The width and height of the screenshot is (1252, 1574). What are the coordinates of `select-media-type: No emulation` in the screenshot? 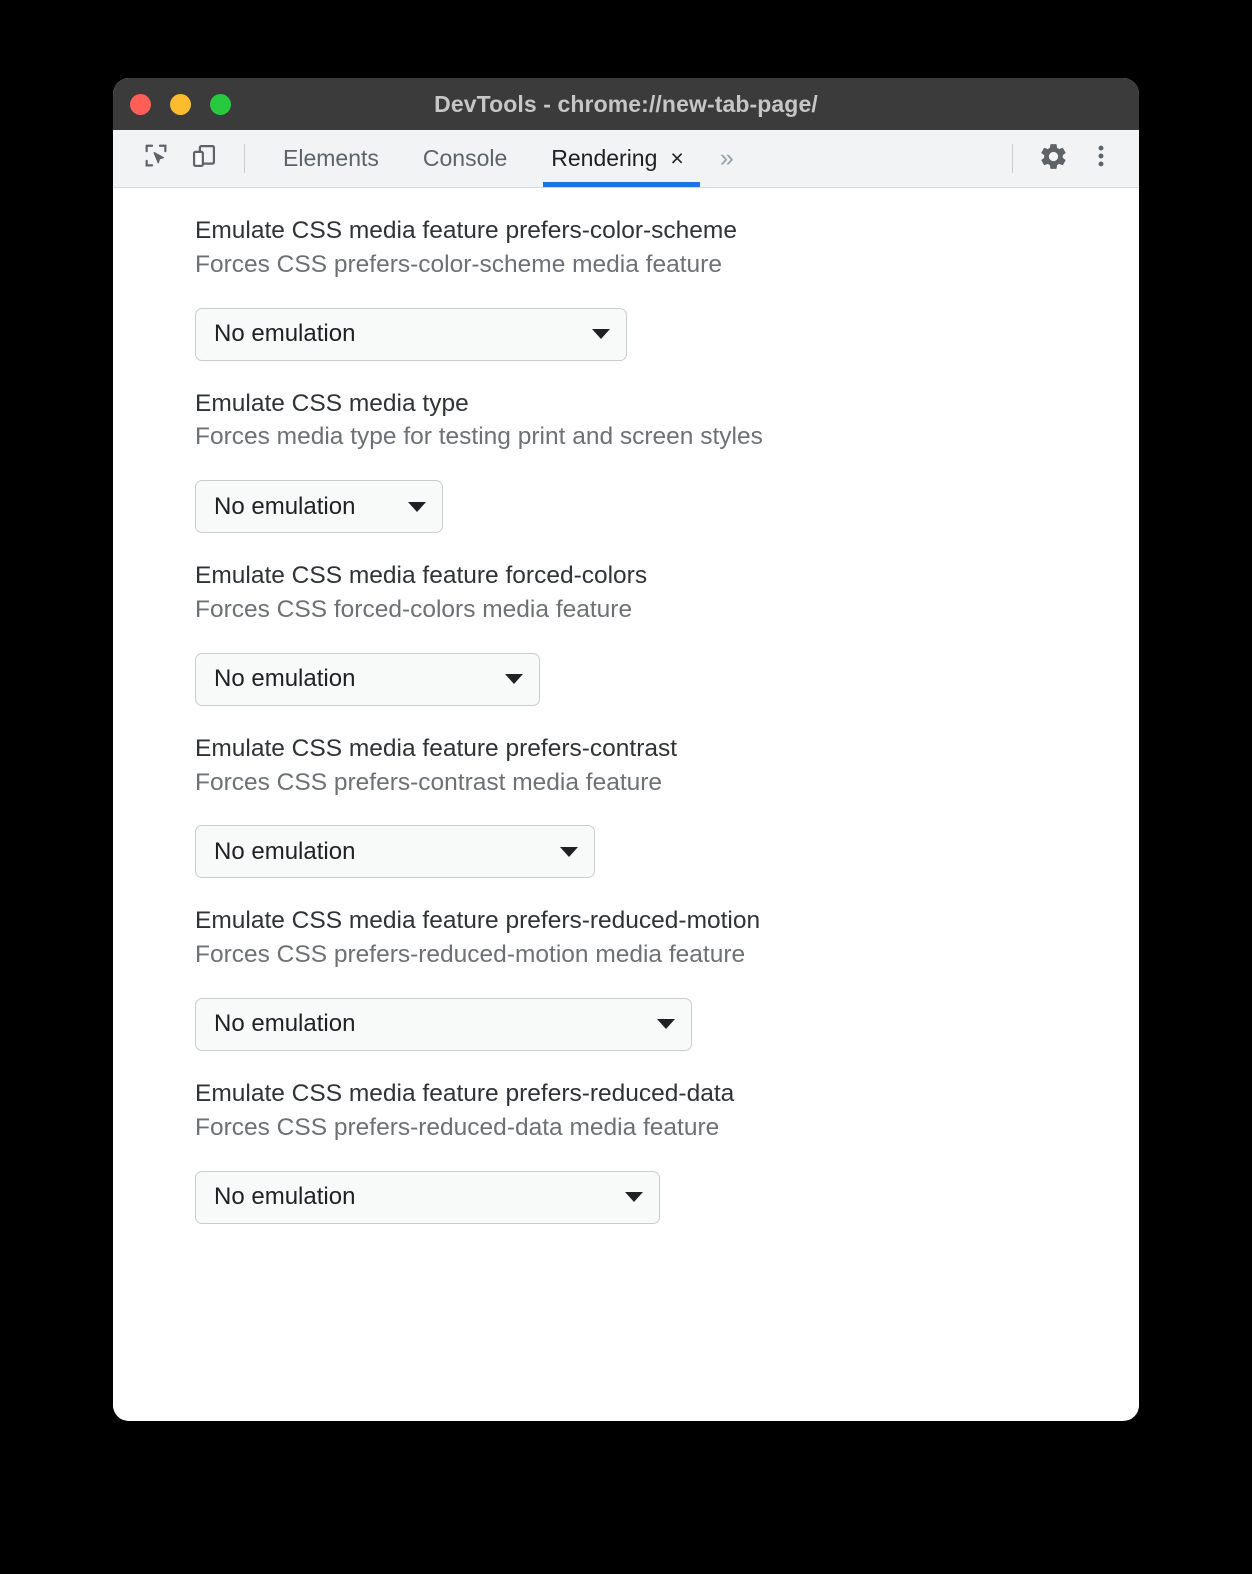 It's located at (319, 507).